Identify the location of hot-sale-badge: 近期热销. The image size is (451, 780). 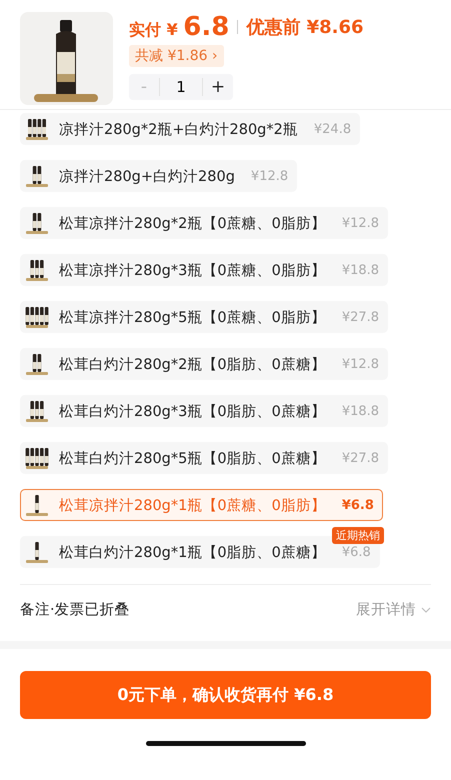
(358, 535).